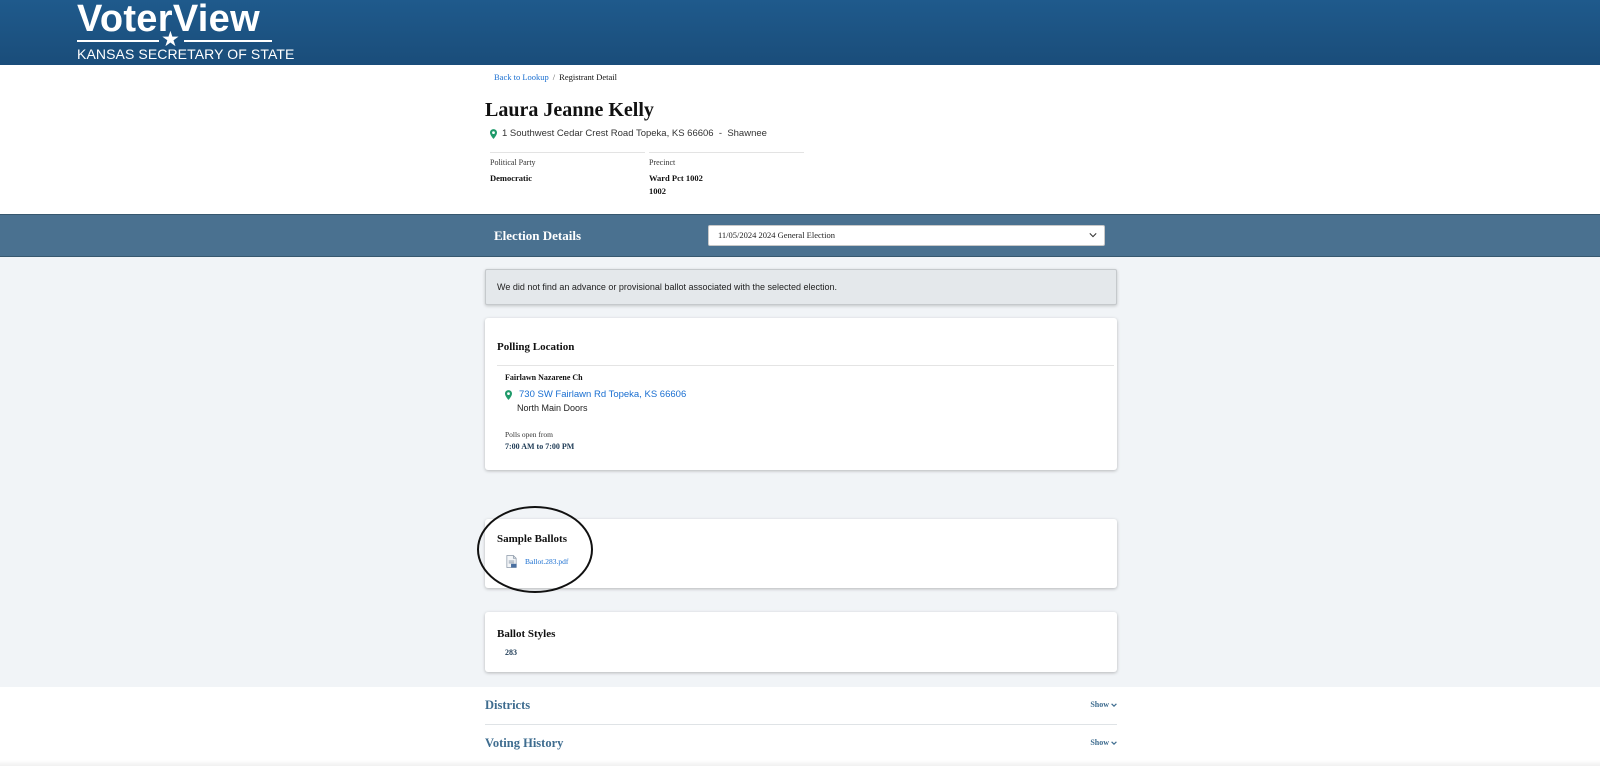 This screenshot has height=766, width=1600. I want to click on party-label: Political Party, so click(513, 162).